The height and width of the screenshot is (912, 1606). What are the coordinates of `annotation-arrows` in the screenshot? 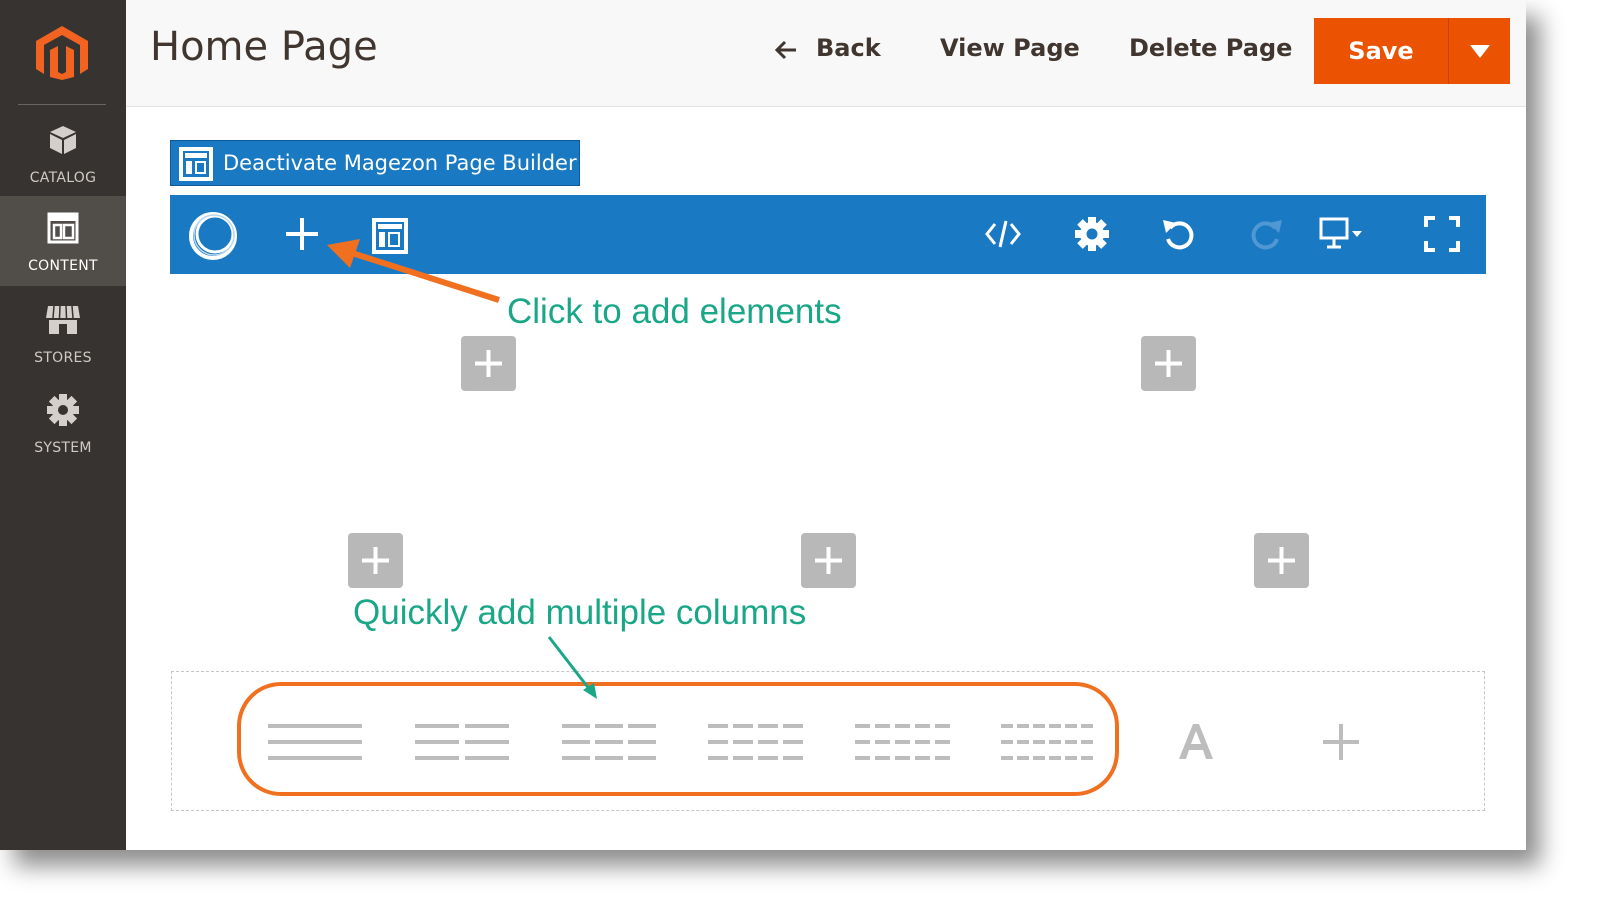 It's located at (462, 469).